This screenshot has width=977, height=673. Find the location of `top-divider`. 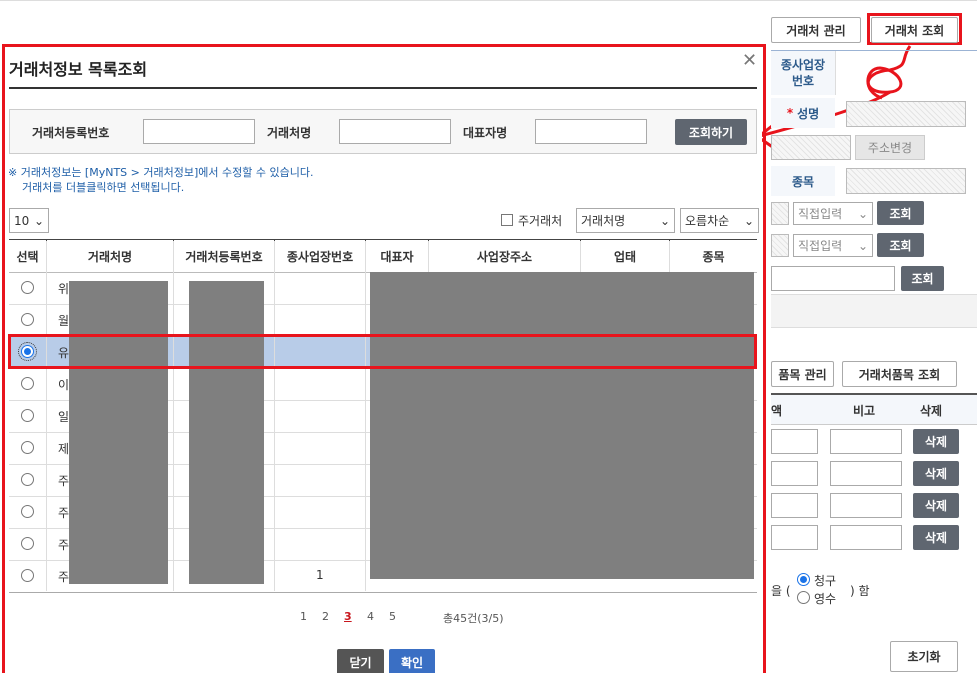

top-divider is located at coordinates (488, 1).